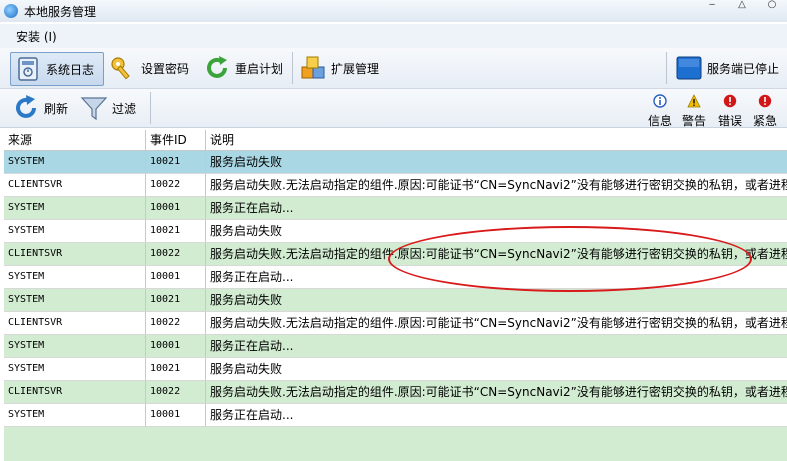 The image size is (787, 461). I want to click on level-error-label: 错误, so click(729, 121).